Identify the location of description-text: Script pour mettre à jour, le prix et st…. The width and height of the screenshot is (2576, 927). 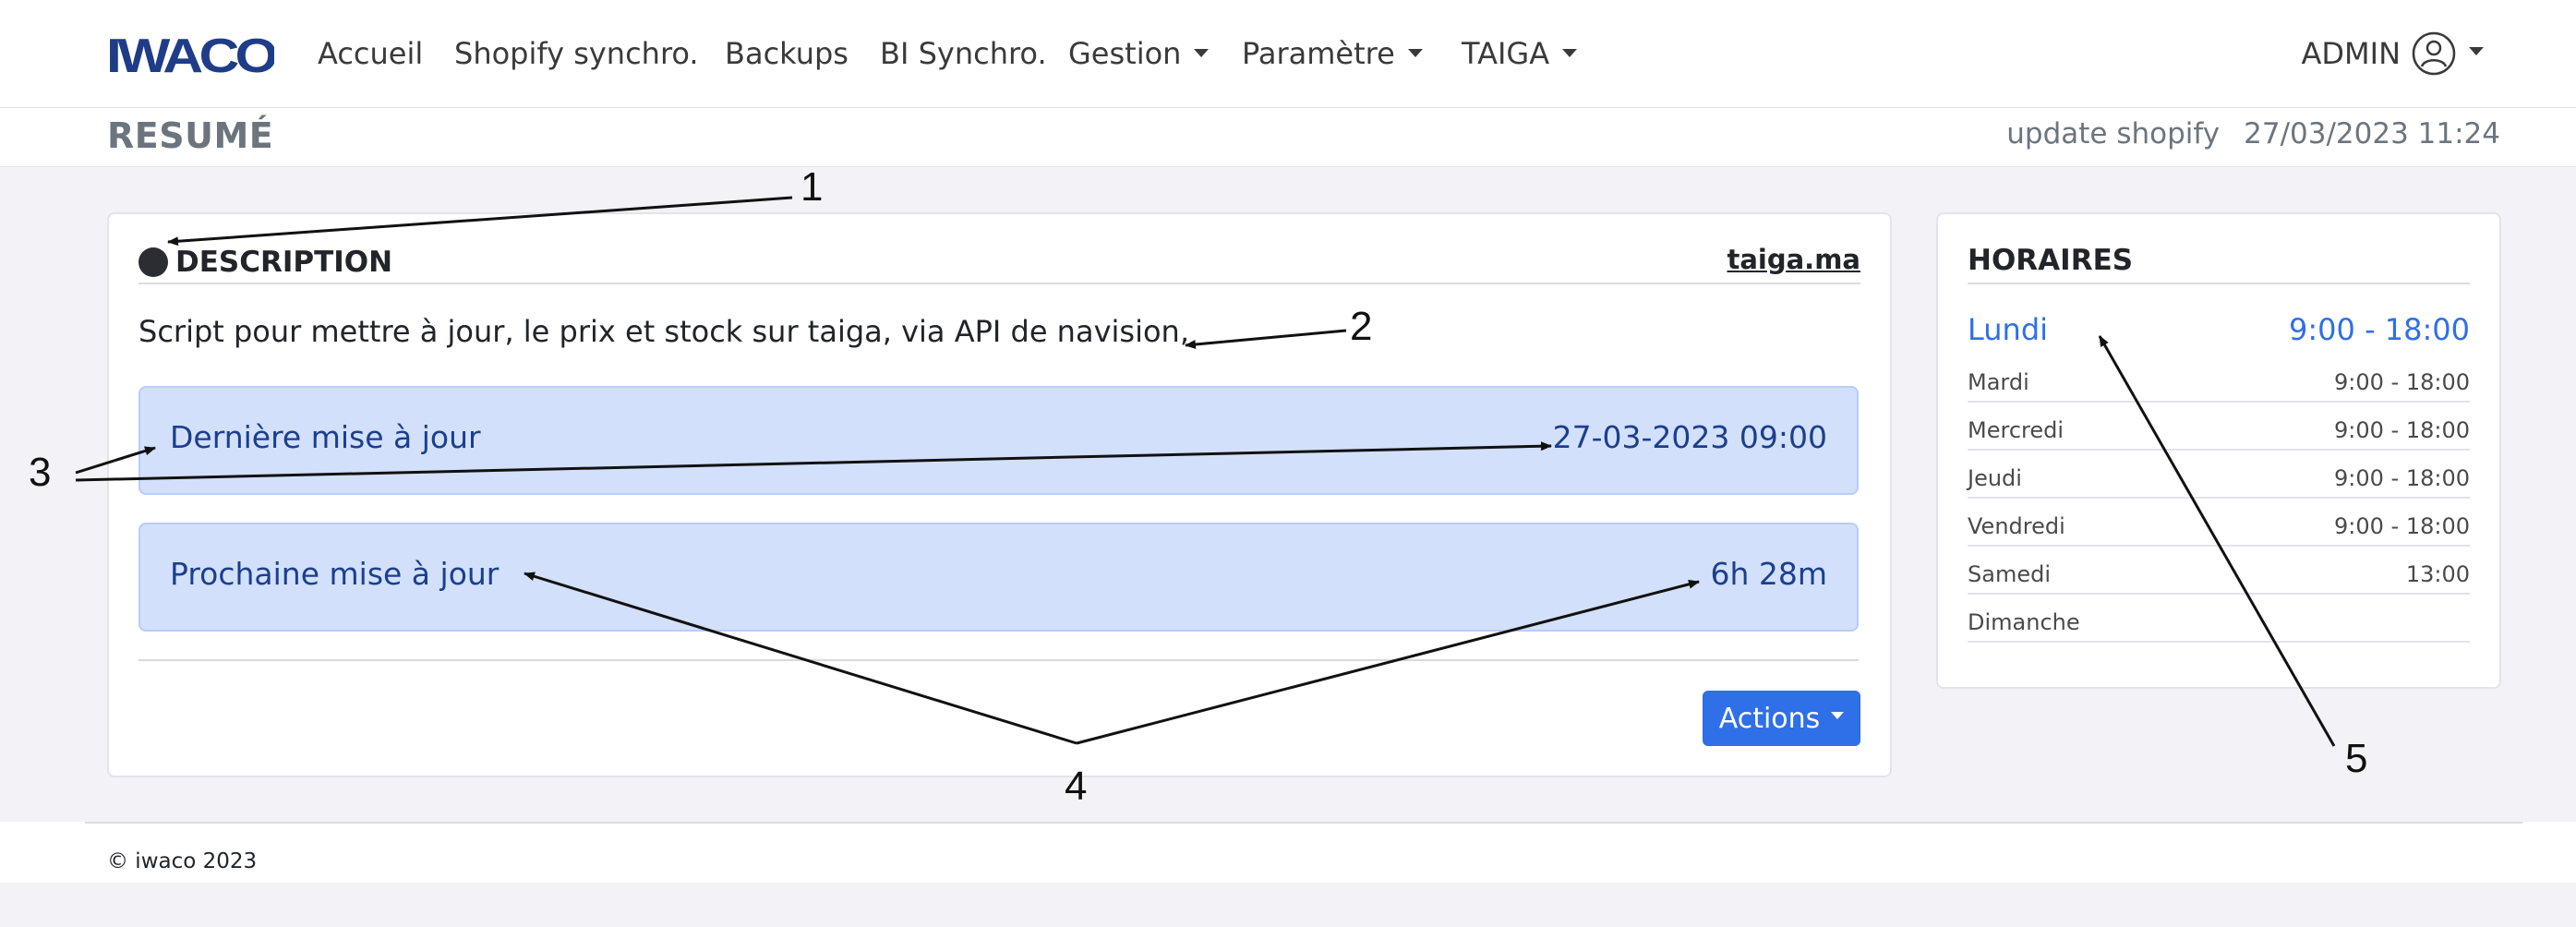
(663, 331).